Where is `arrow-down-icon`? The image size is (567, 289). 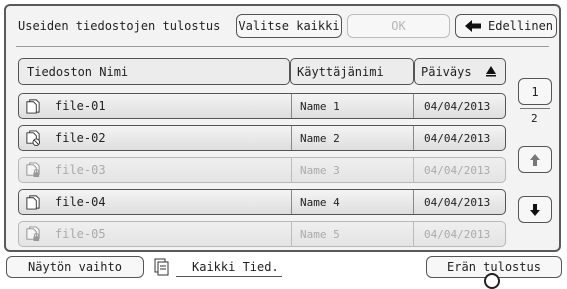 arrow-down-icon is located at coordinates (535, 209).